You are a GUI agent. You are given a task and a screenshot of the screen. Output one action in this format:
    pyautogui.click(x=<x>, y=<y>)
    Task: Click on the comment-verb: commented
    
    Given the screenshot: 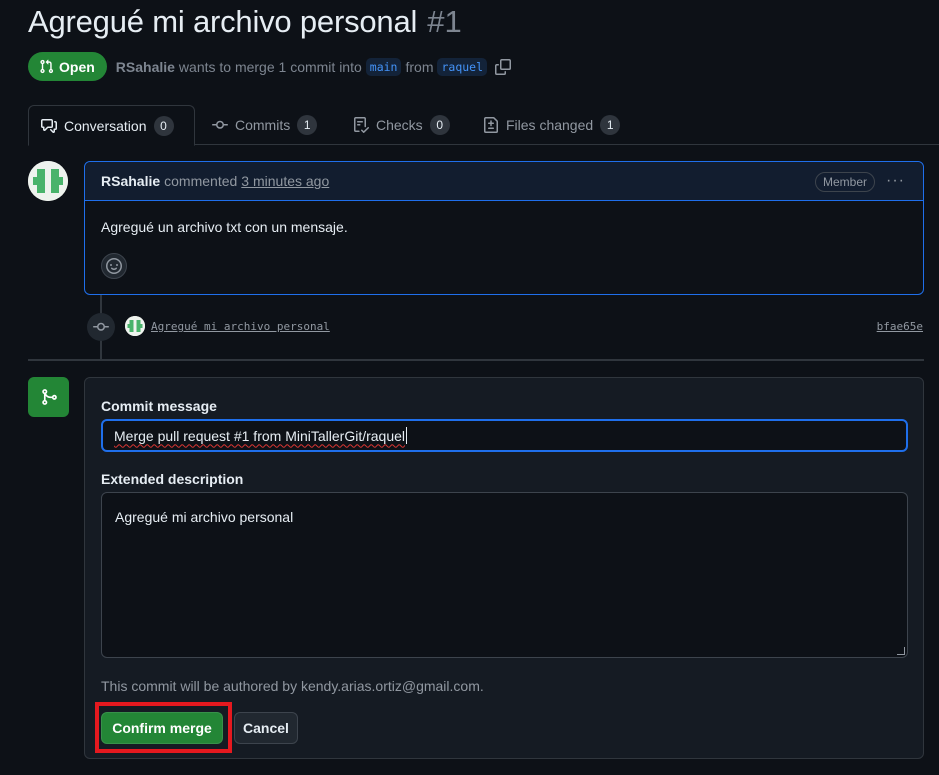 What is the action you would take?
    pyautogui.click(x=201, y=181)
    